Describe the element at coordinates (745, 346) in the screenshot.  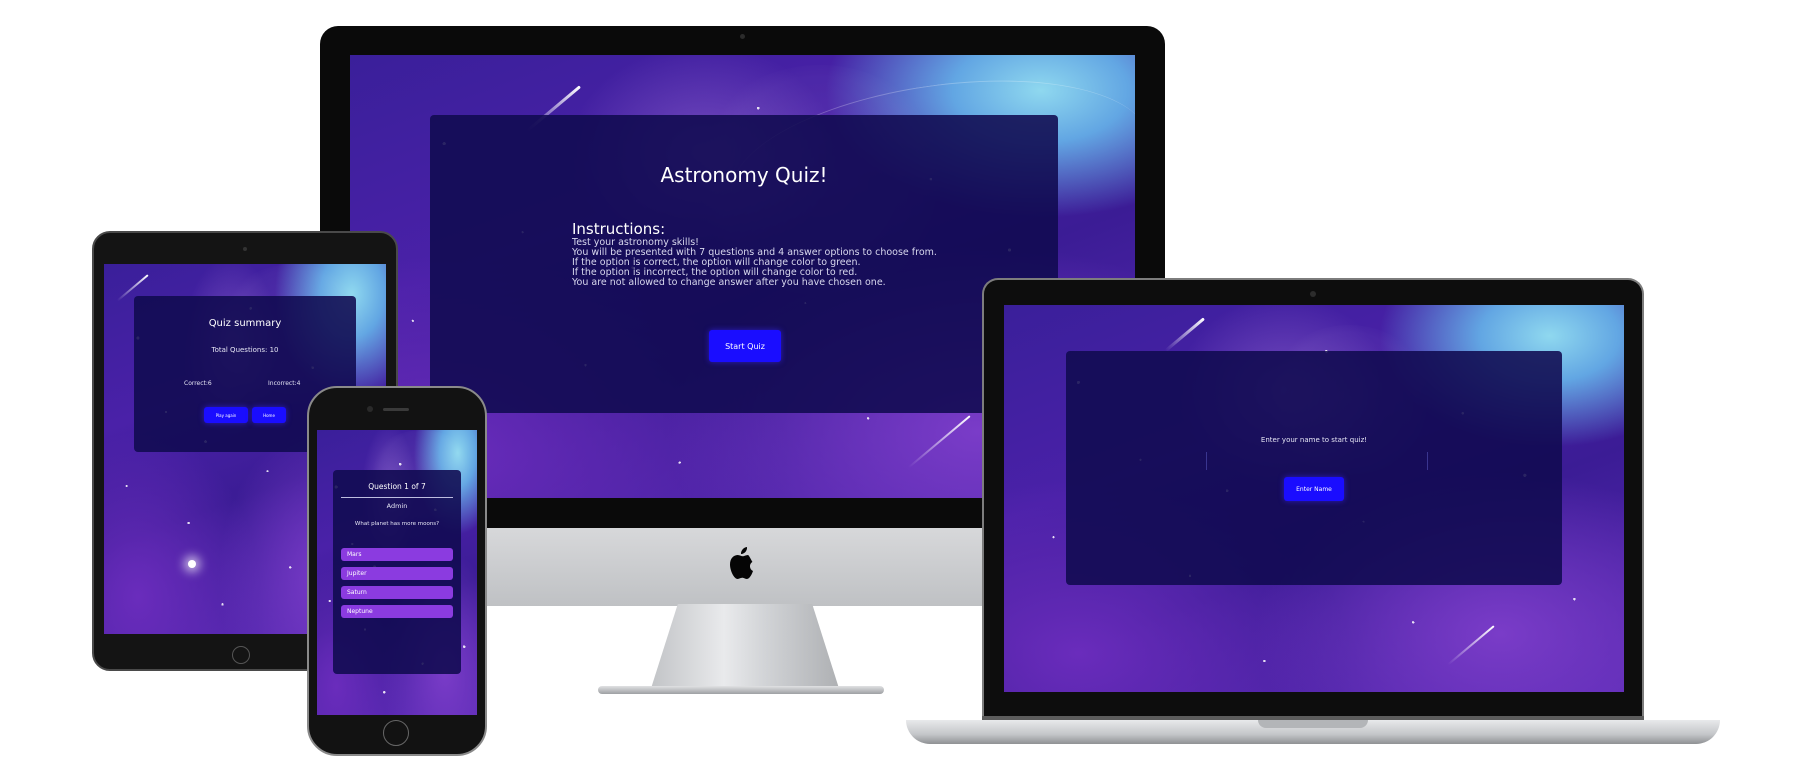
I see `start-quiz-button: Start Quiz` at that location.